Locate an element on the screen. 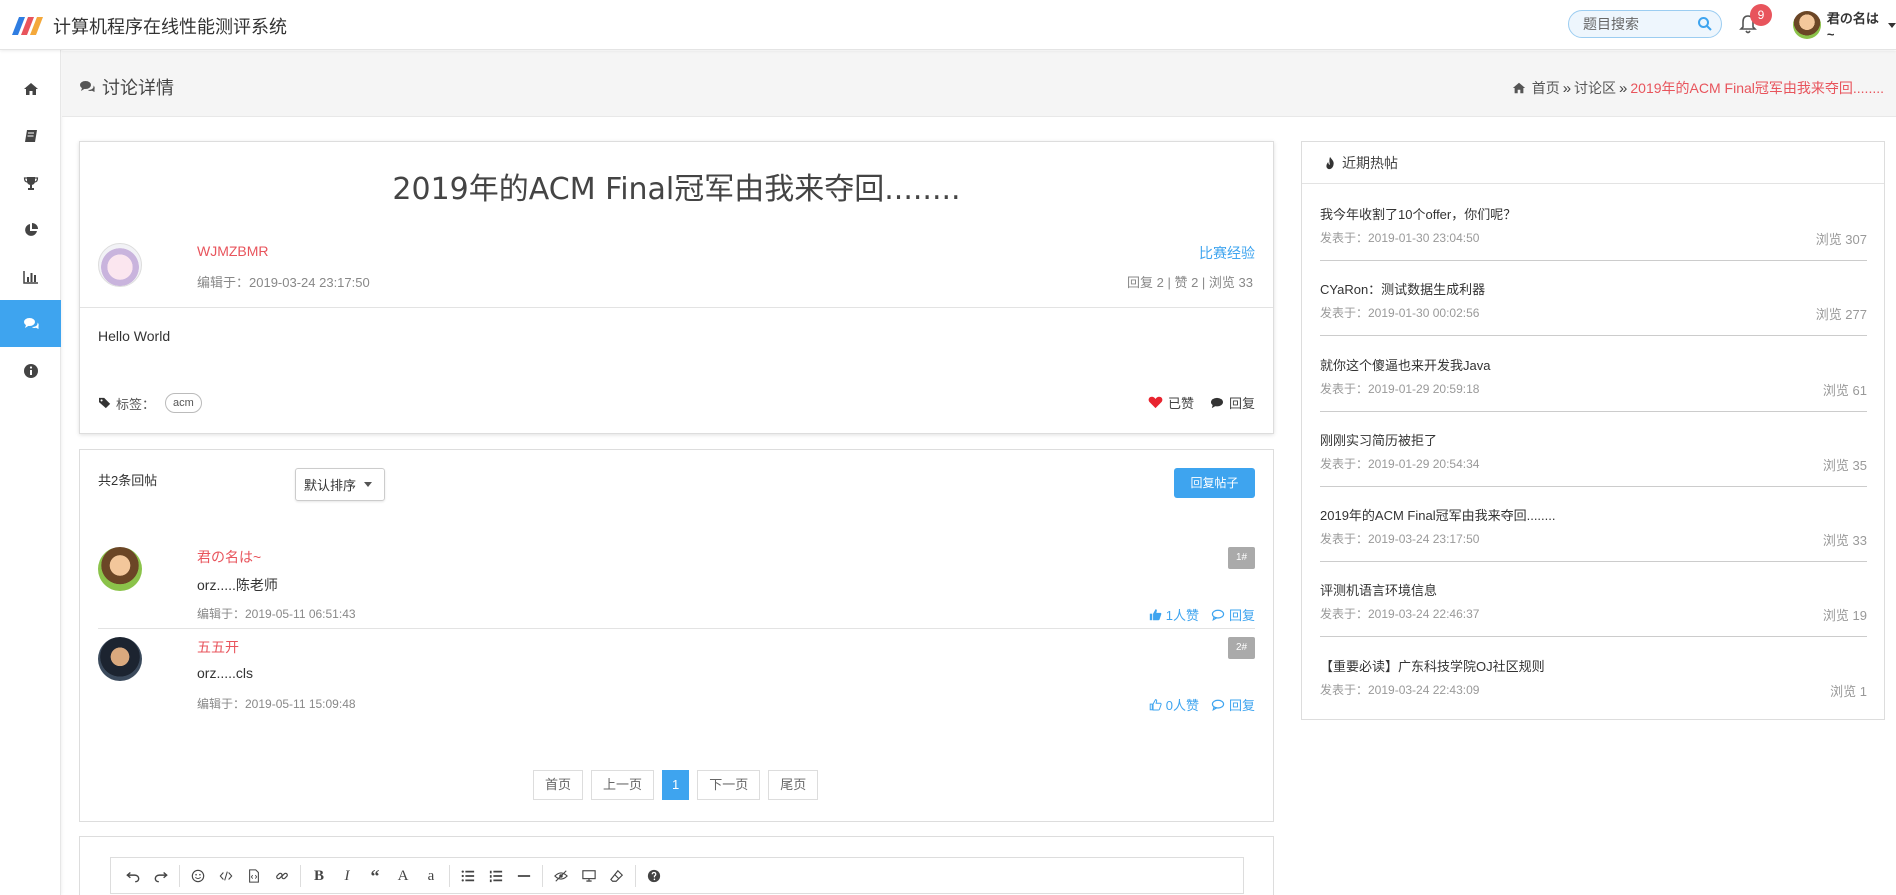 This screenshot has width=1896, height=895. search-input is located at coordinates (1638, 24).